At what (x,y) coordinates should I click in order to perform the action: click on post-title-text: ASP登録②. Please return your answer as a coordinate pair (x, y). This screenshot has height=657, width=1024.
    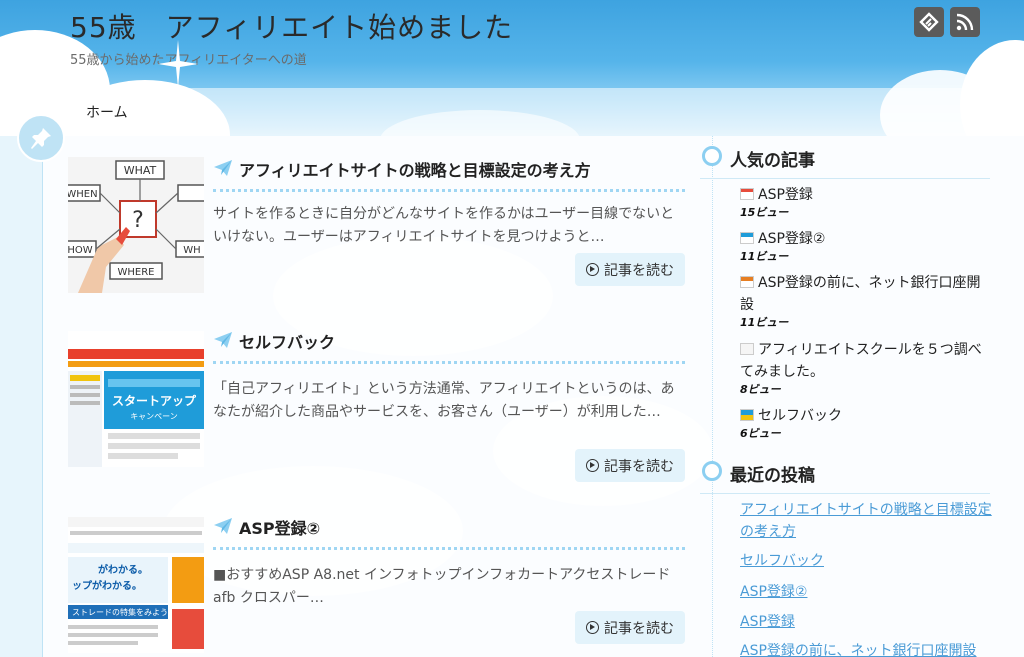
    Looking at the image, I should click on (280, 528).